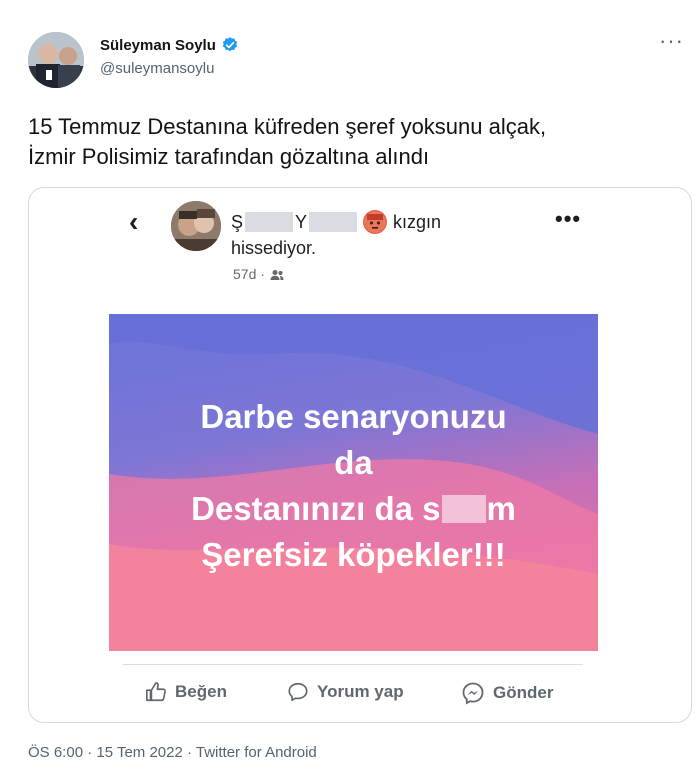 Image resolution: width=700 pixels, height=782 pixels. What do you see at coordinates (353, 462) in the screenshot?
I see `post-line-2: da` at bounding box center [353, 462].